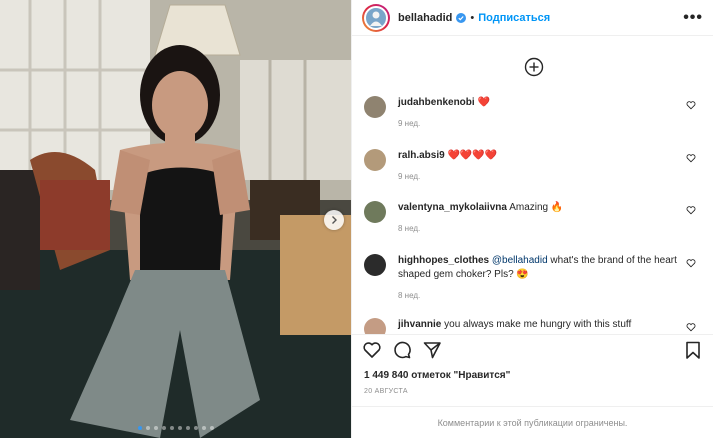 The height and width of the screenshot is (438, 713). I want to click on comment-body: judahbenkenobi ❤️ 9 нед., so click(539, 113).